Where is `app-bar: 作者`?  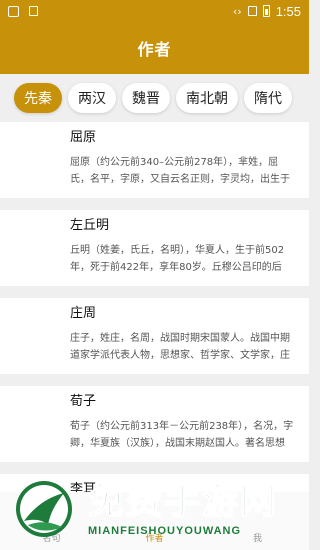 app-bar: 作者 is located at coordinates (154, 48).